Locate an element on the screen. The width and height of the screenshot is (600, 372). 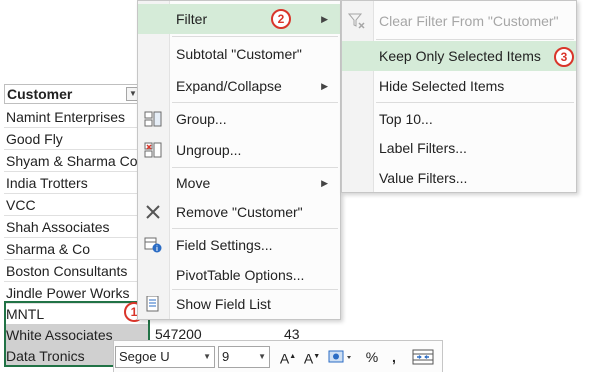
step-badge-3: 3 is located at coordinates (564, 57).